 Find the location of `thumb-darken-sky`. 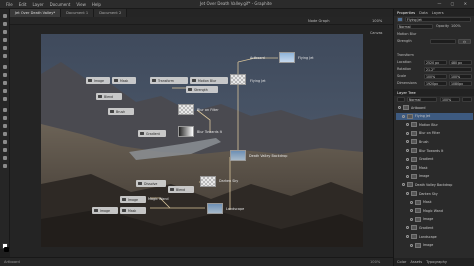

thumb-darken-sky is located at coordinates (208, 181).